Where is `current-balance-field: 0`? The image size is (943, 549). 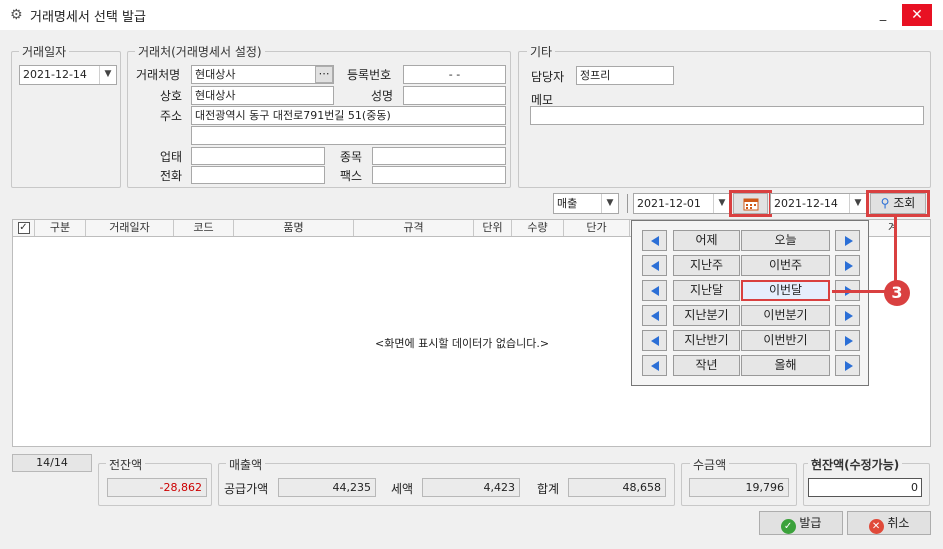
current-balance-field: 0 is located at coordinates (865, 487).